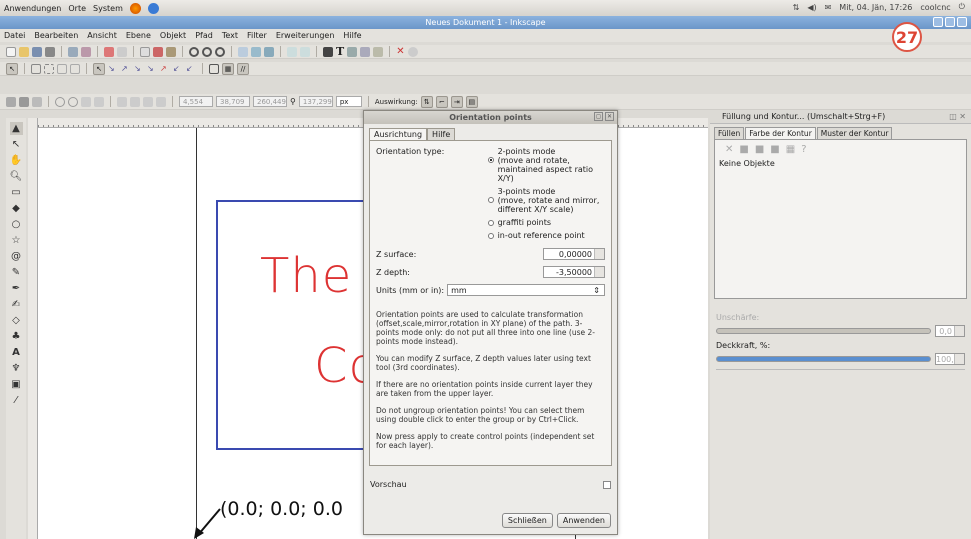 The height and width of the screenshot is (539, 971). Describe the element at coordinates (950, 359) in the screenshot. I see `opacity-input: 100,0` at that location.